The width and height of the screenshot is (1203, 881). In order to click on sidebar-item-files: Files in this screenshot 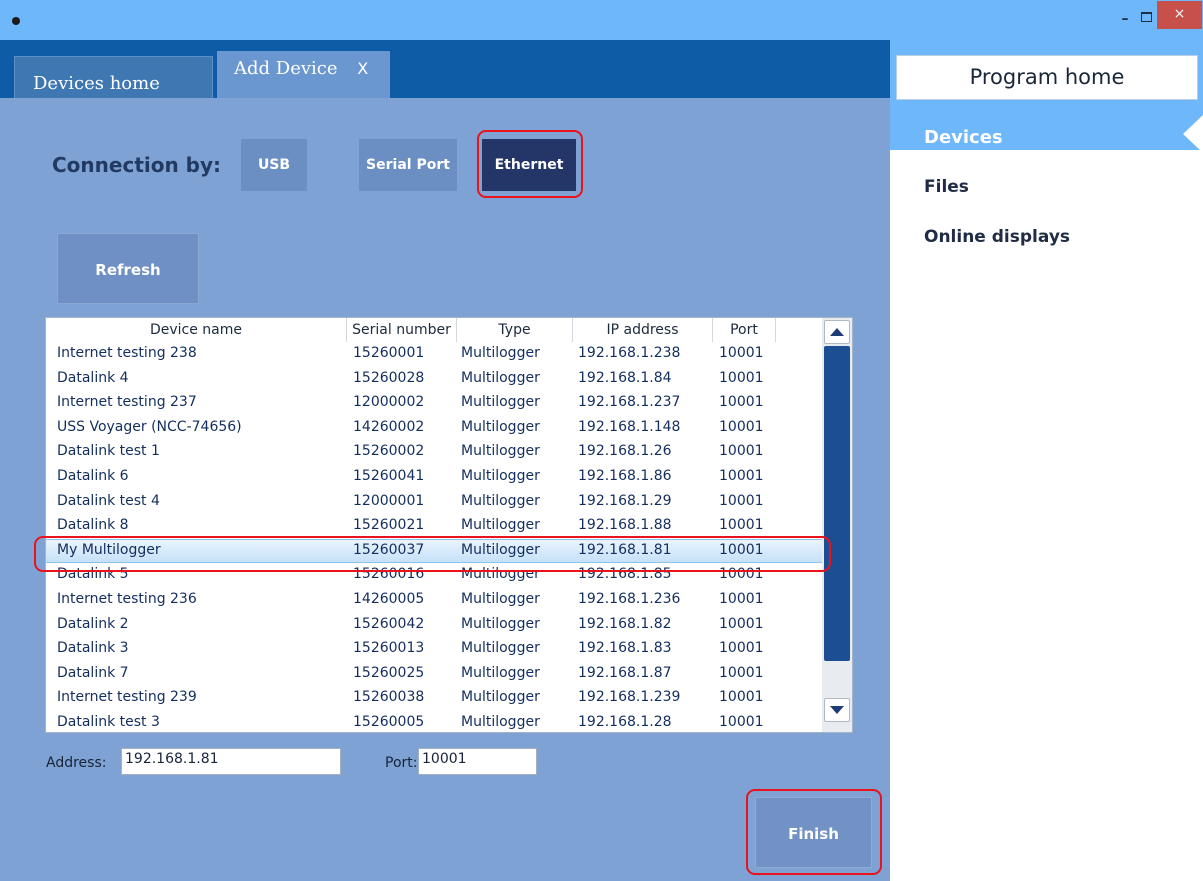, I will do `click(946, 187)`.